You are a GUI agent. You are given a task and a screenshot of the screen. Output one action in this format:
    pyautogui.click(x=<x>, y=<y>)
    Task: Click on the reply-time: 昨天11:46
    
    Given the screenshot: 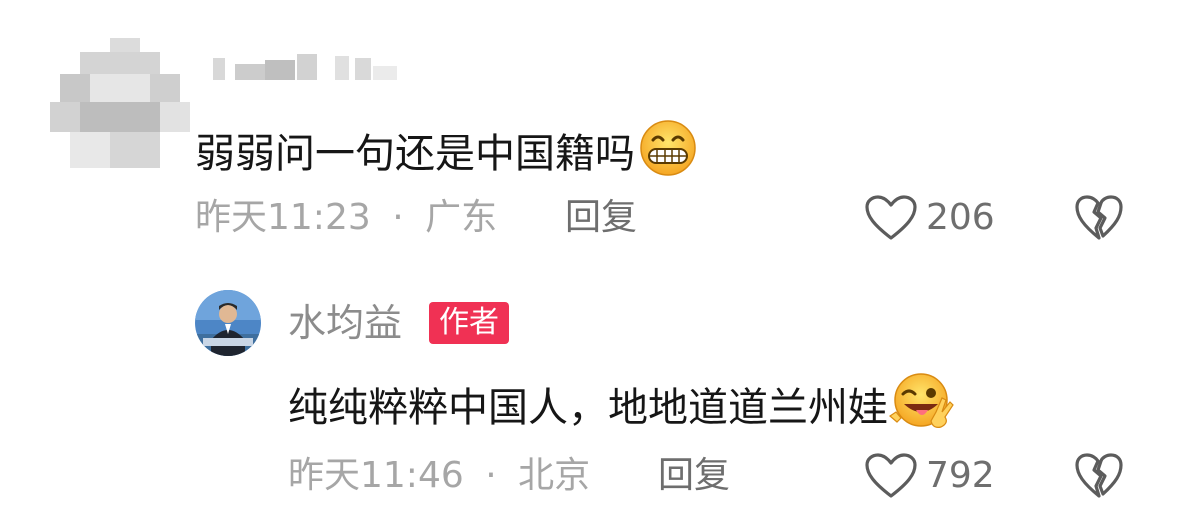 What is the action you would take?
    pyautogui.click(x=376, y=475)
    